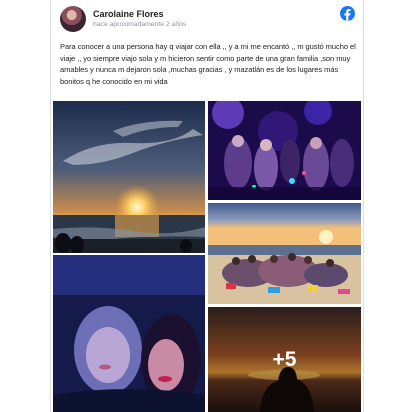 Image resolution: width=412 pixels, height=412 pixels. Describe the element at coordinates (128, 14) in the screenshot. I see `author-name: Carolaine Flores` at that location.